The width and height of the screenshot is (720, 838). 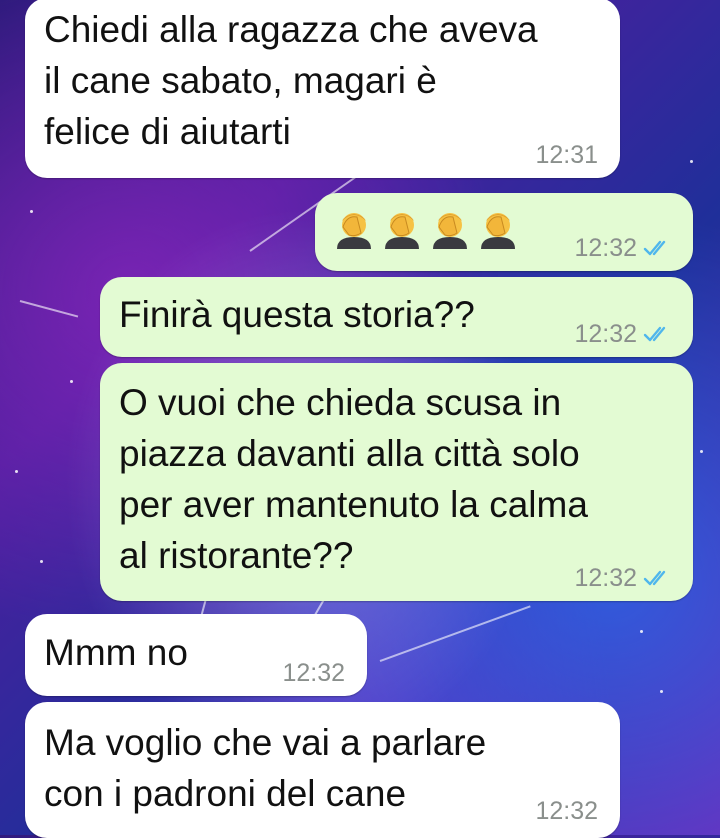 I want to click on emoji-row, so click(x=426, y=228).